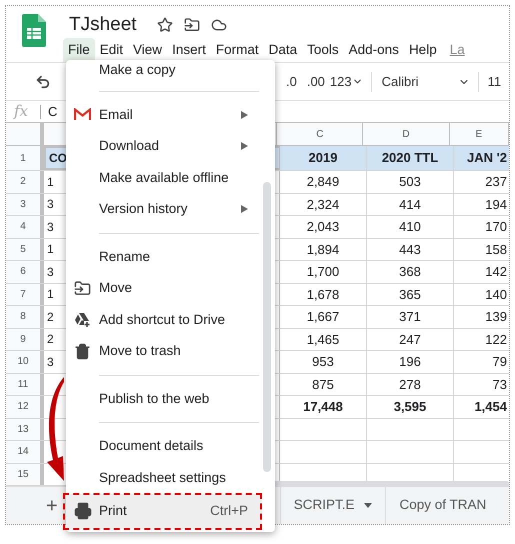 This screenshot has width=515, height=544. Describe the element at coordinates (164, 24) in the screenshot. I see `star-icon` at that location.